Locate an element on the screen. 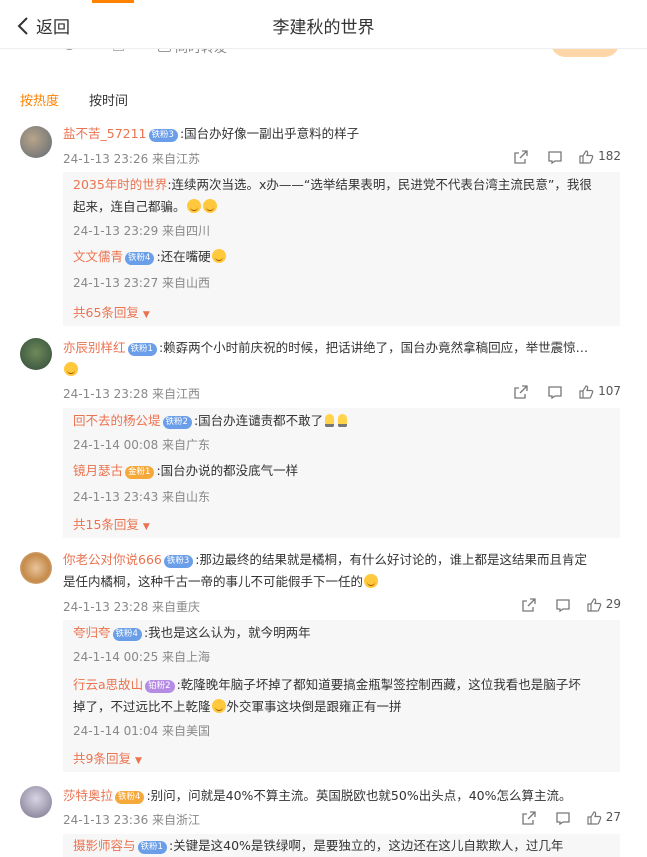 This screenshot has width=647, height=857. reply-text: :关键是这40%是铁绿啊，是要独立的，这边还在这儿自欺欺人，过几年 is located at coordinates (366, 845).